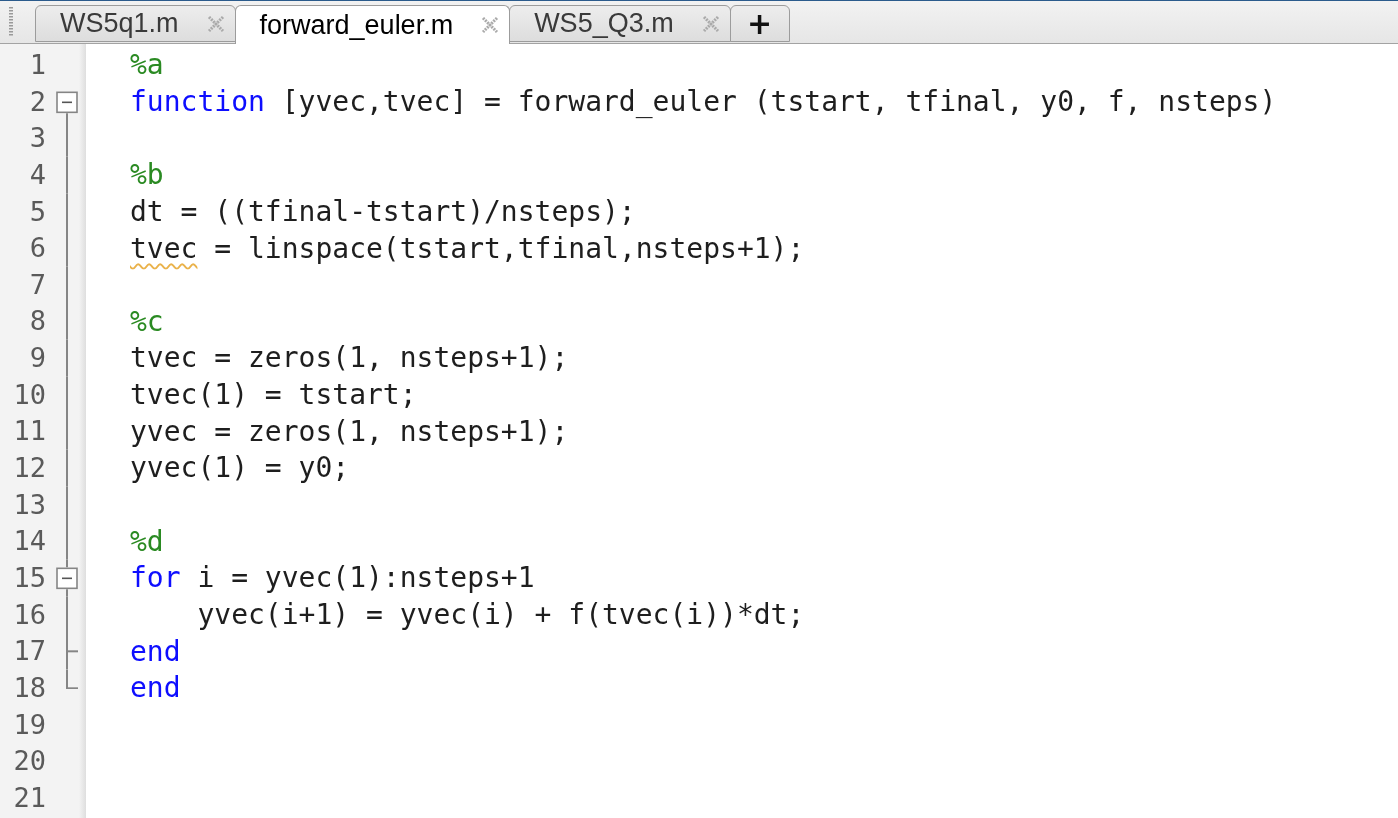  I want to click on code-text: = linspace(tstart,tfinal,nsteps+1);, so click(509, 248).